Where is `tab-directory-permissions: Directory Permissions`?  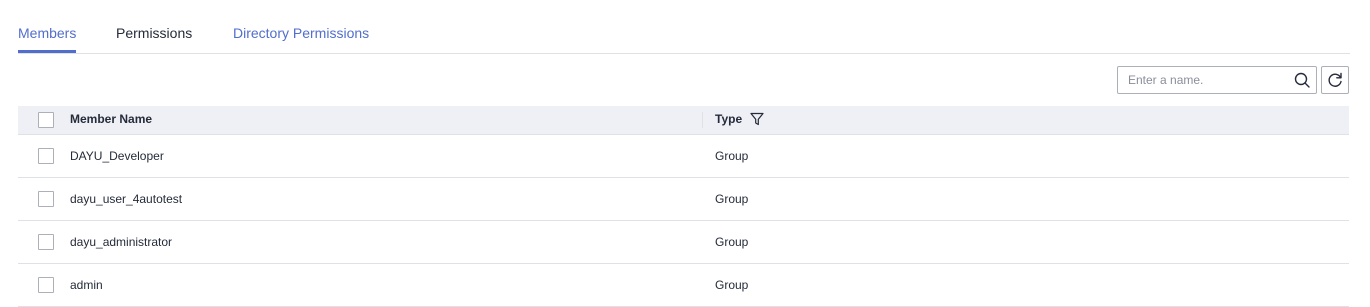 tab-directory-permissions: Directory Permissions is located at coordinates (301, 33).